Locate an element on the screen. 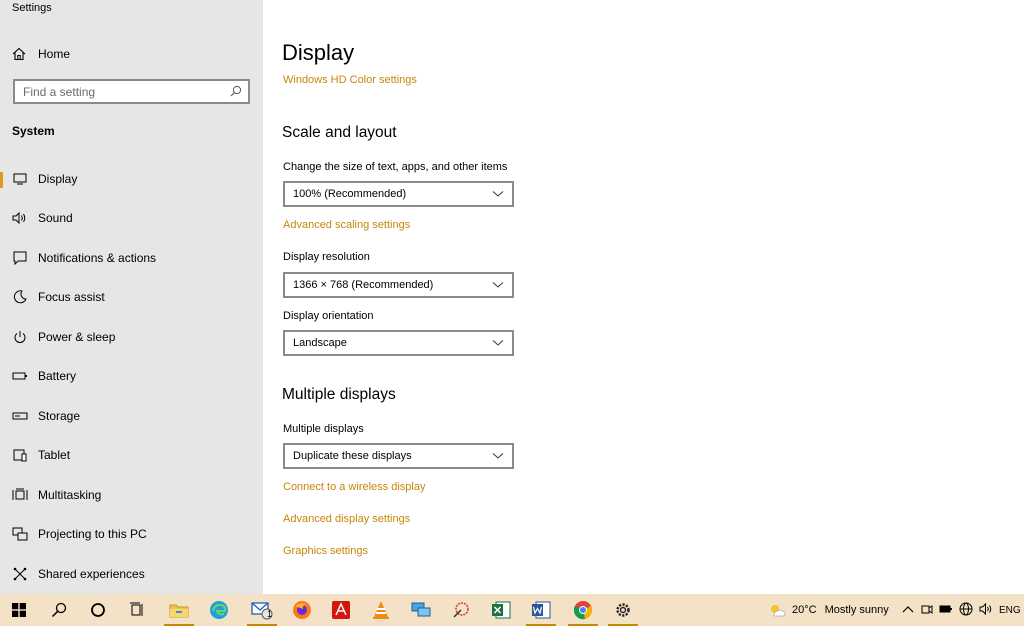 The height and width of the screenshot is (626, 1024). wireless-display-link: Connect to a wireless display is located at coordinates (354, 487).